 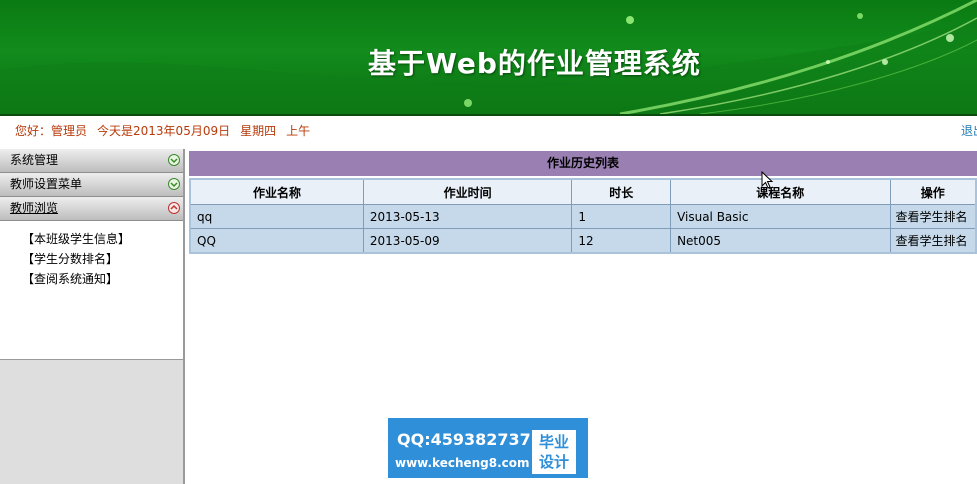 What do you see at coordinates (102, 259) in the screenshot?
I see `sidebar-item-score-ranking: 【学生分数排名】` at bounding box center [102, 259].